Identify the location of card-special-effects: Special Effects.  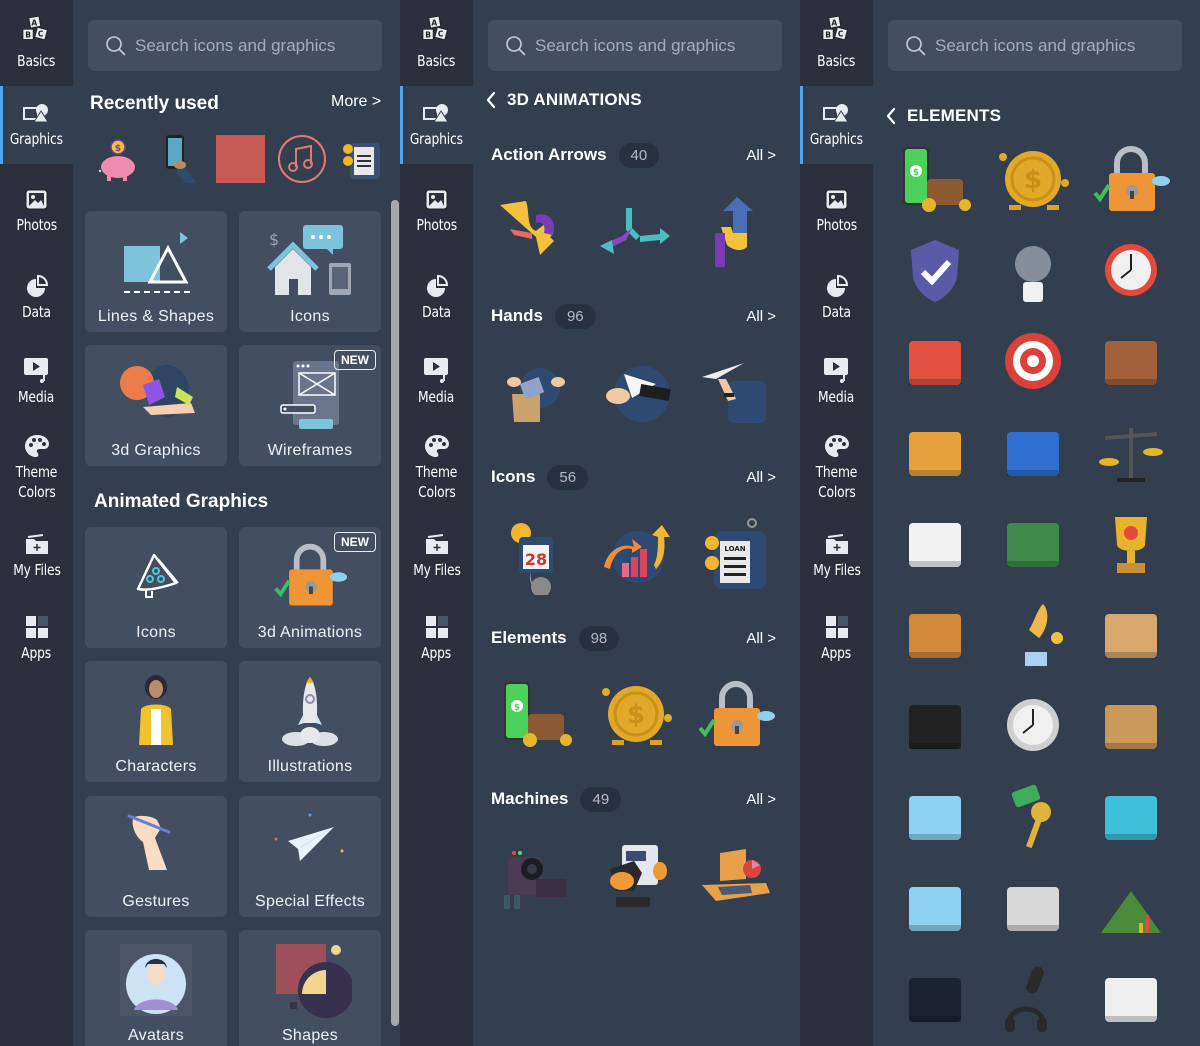
(310, 856).